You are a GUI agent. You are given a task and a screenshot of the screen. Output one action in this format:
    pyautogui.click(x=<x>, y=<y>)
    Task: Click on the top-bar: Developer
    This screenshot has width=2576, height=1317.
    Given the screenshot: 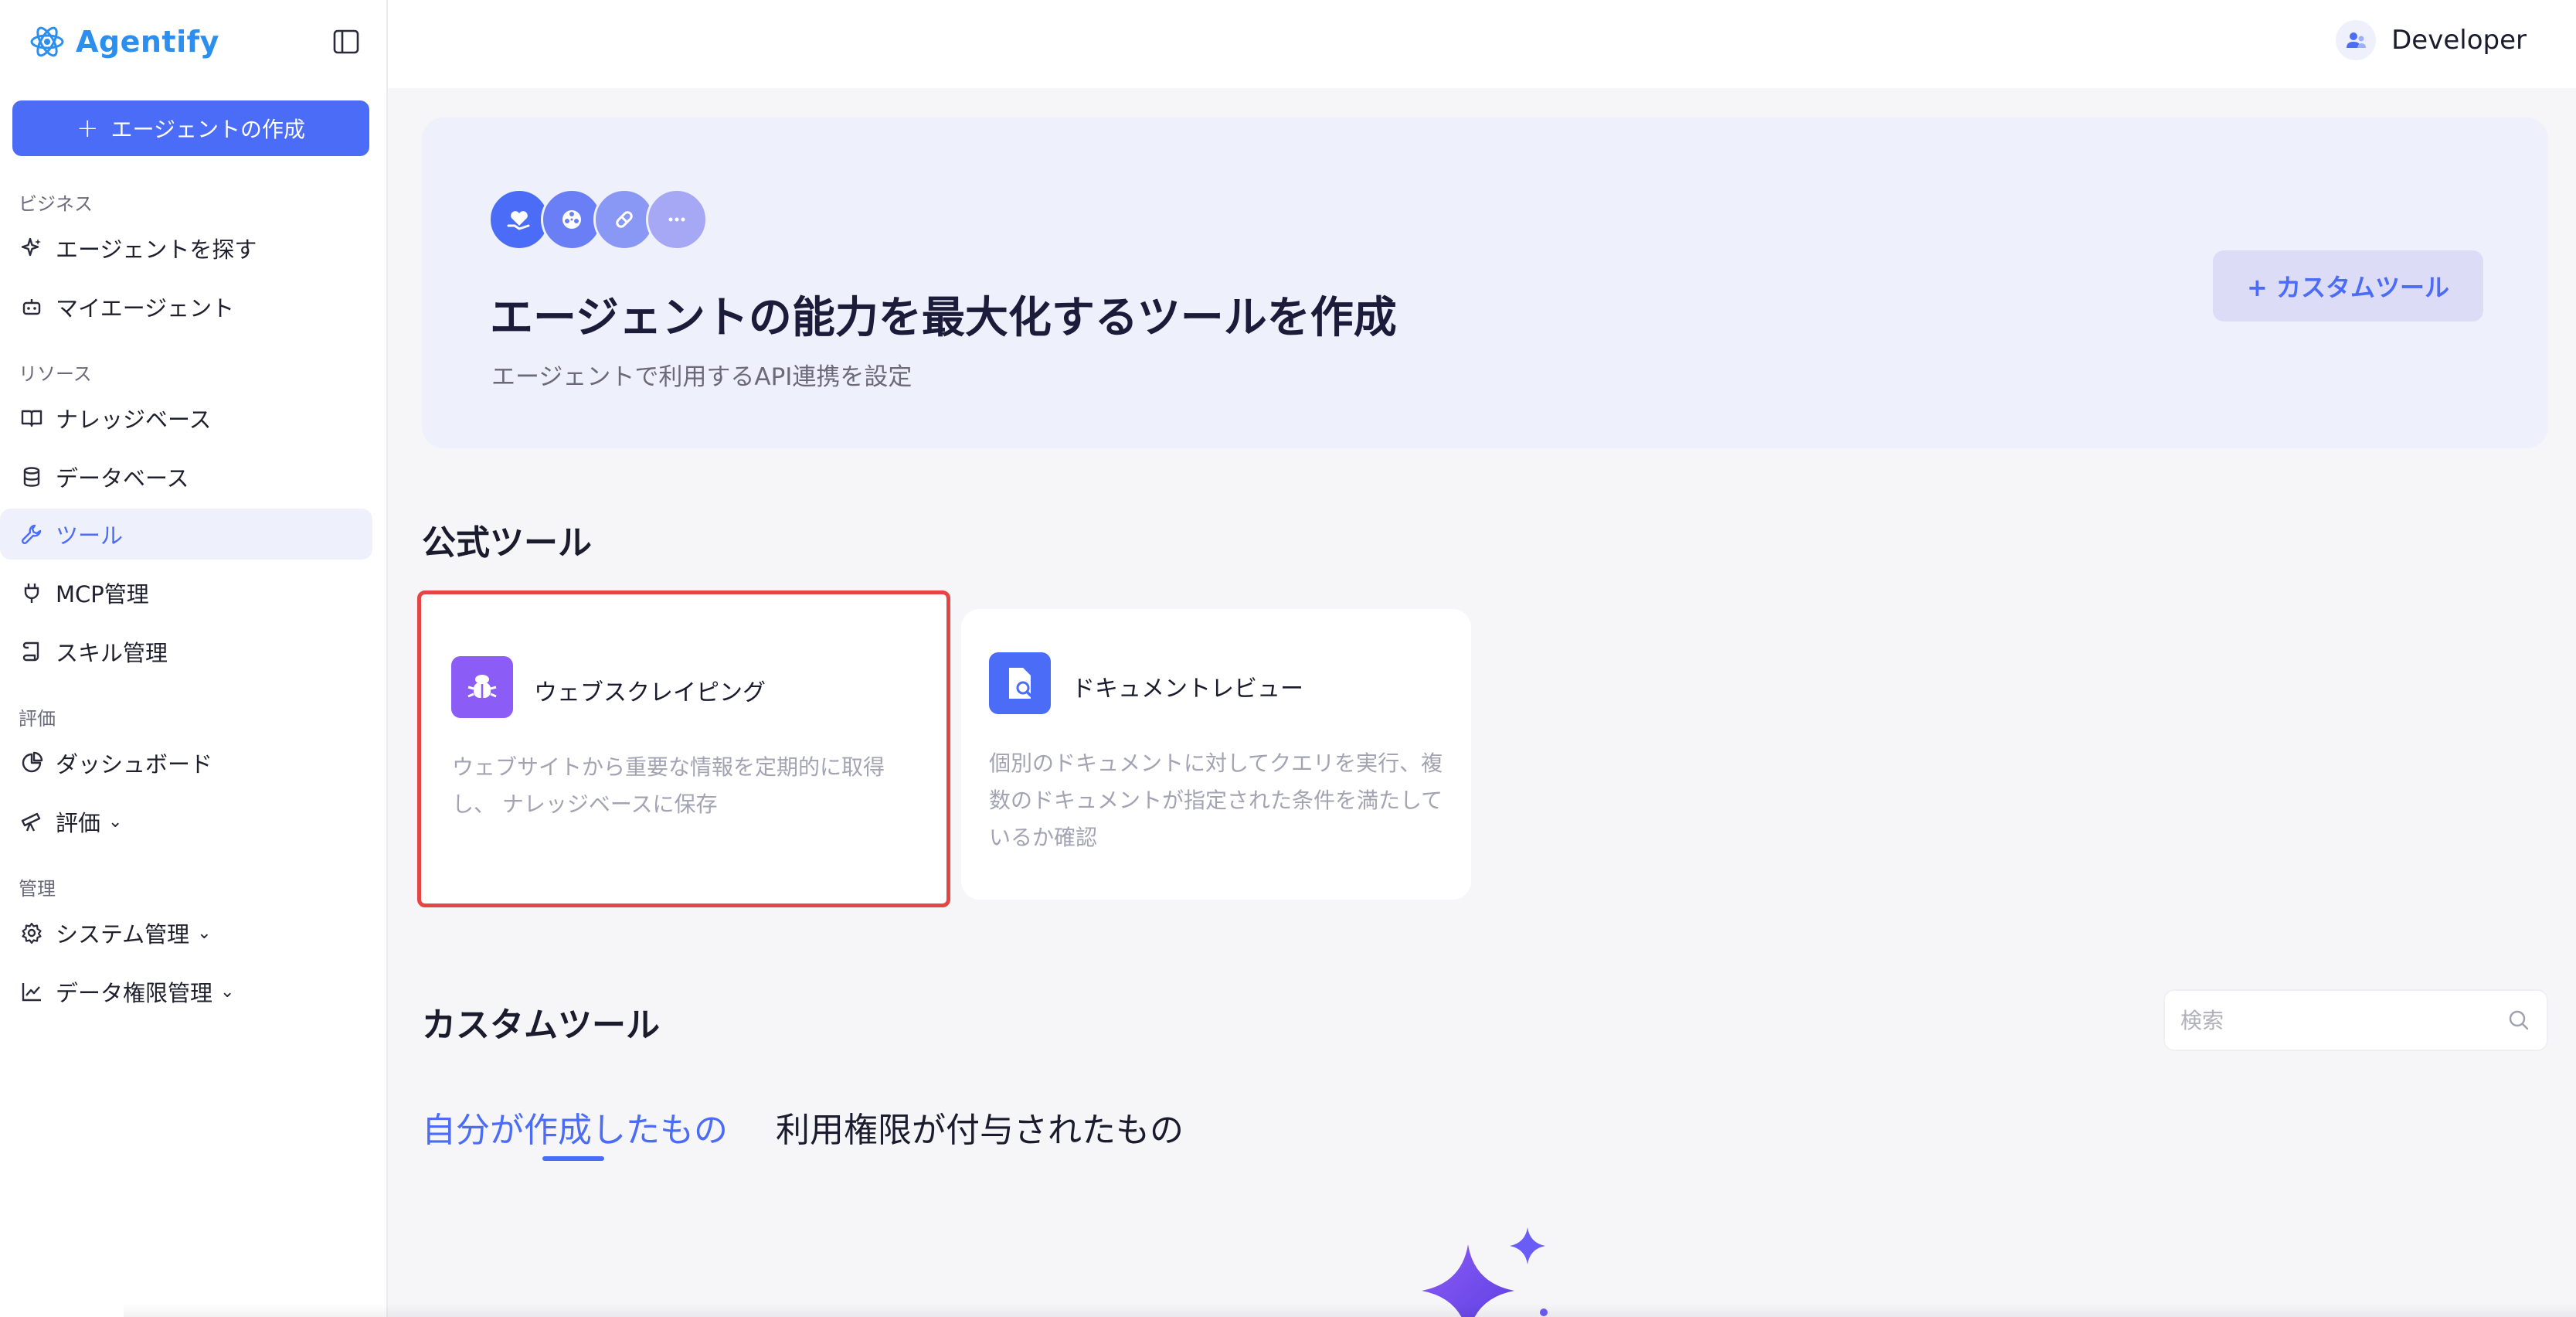 What is the action you would take?
    pyautogui.click(x=1482, y=44)
    